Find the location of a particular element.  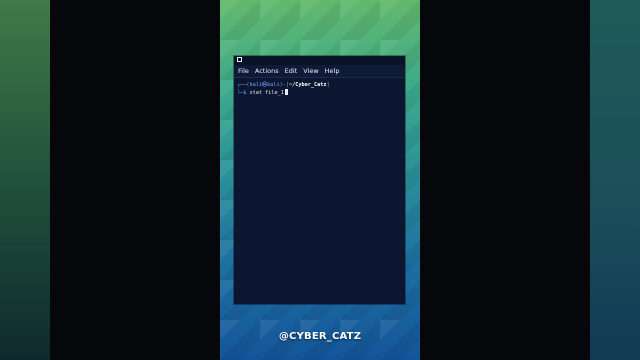

menu-file: File is located at coordinates (243, 71).